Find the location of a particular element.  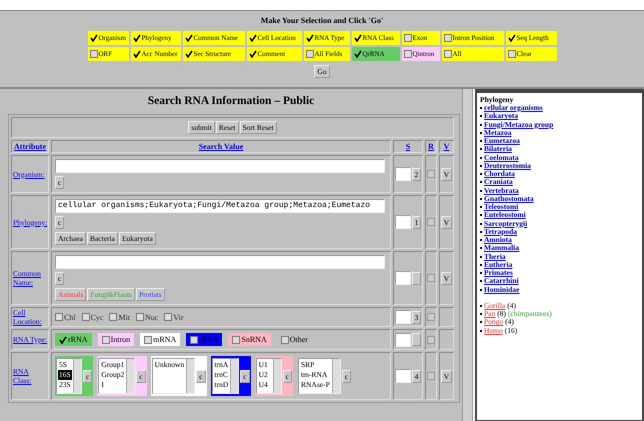

selection-title: Make Your Selection and Click 'Go' is located at coordinates (322, 20).